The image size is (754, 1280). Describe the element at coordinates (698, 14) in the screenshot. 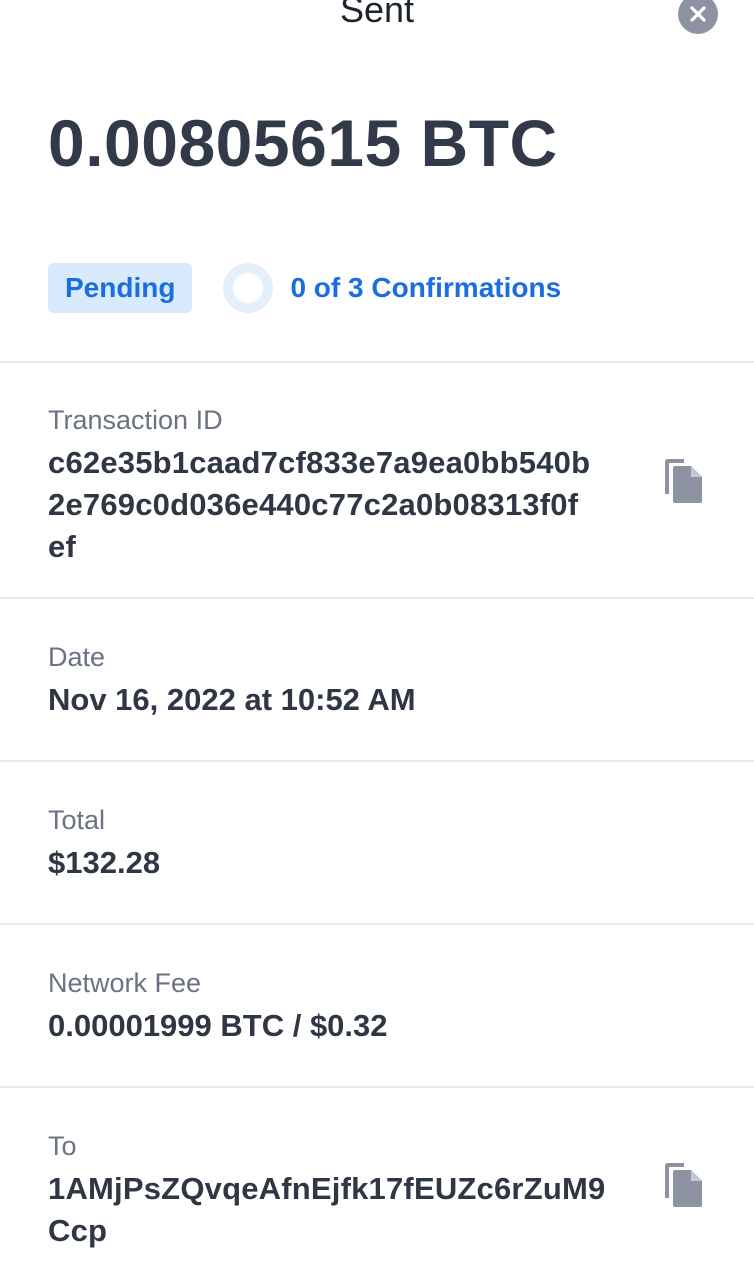

I see `close-icon` at that location.